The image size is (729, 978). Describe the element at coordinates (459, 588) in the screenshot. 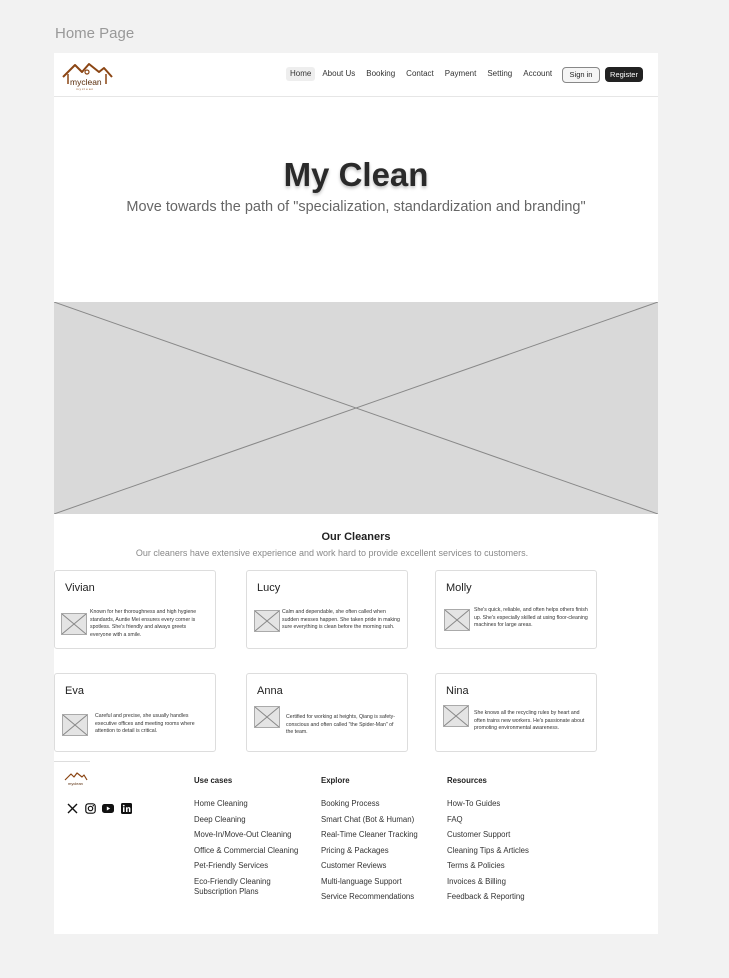

I see `cleaner-name: Molly` at that location.